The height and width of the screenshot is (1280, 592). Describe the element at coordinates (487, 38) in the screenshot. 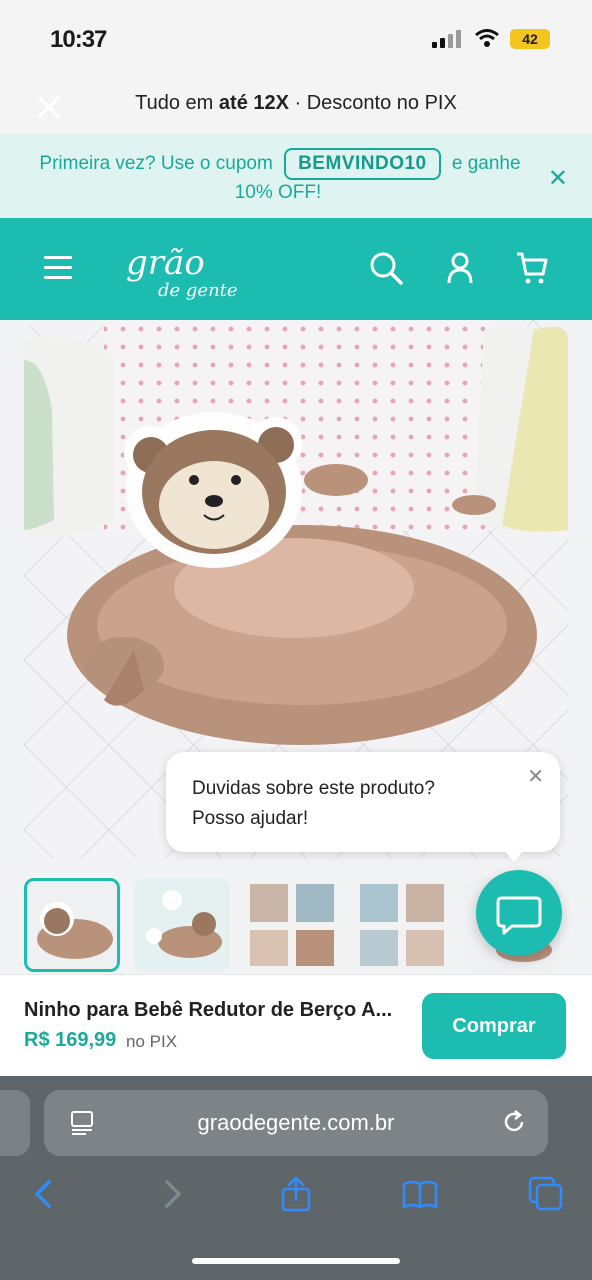

I see `wifi-icon` at that location.